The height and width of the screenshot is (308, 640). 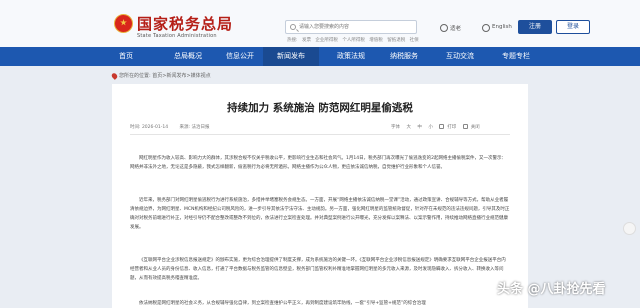 What do you see at coordinates (326, 40) in the screenshot?
I see `hot-word-link: 企业所得税` at bounding box center [326, 40].